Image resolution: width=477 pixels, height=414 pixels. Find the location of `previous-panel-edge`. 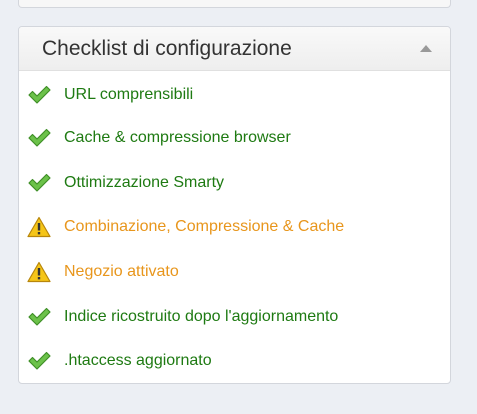

previous-panel-edge is located at coordinates (234, 4).